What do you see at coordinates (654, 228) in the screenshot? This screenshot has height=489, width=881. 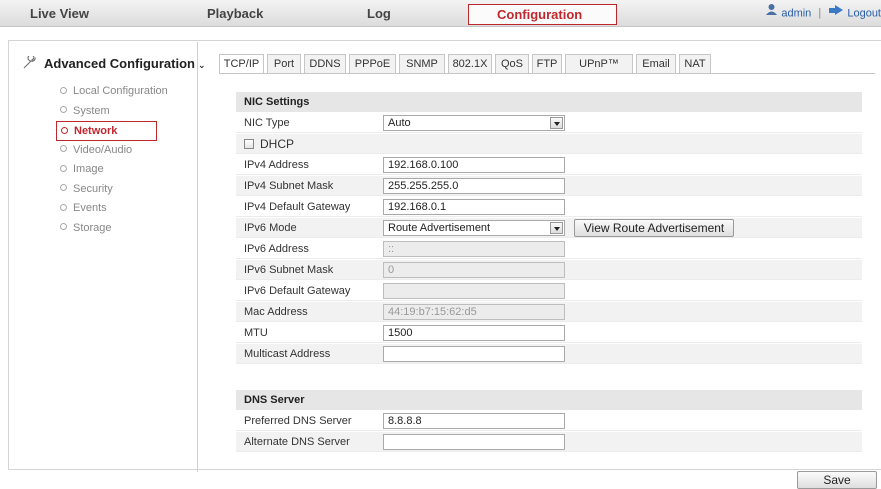 I see `view-route-advertisement-button: View Route Advertisement` at bounding box center [654, 228].